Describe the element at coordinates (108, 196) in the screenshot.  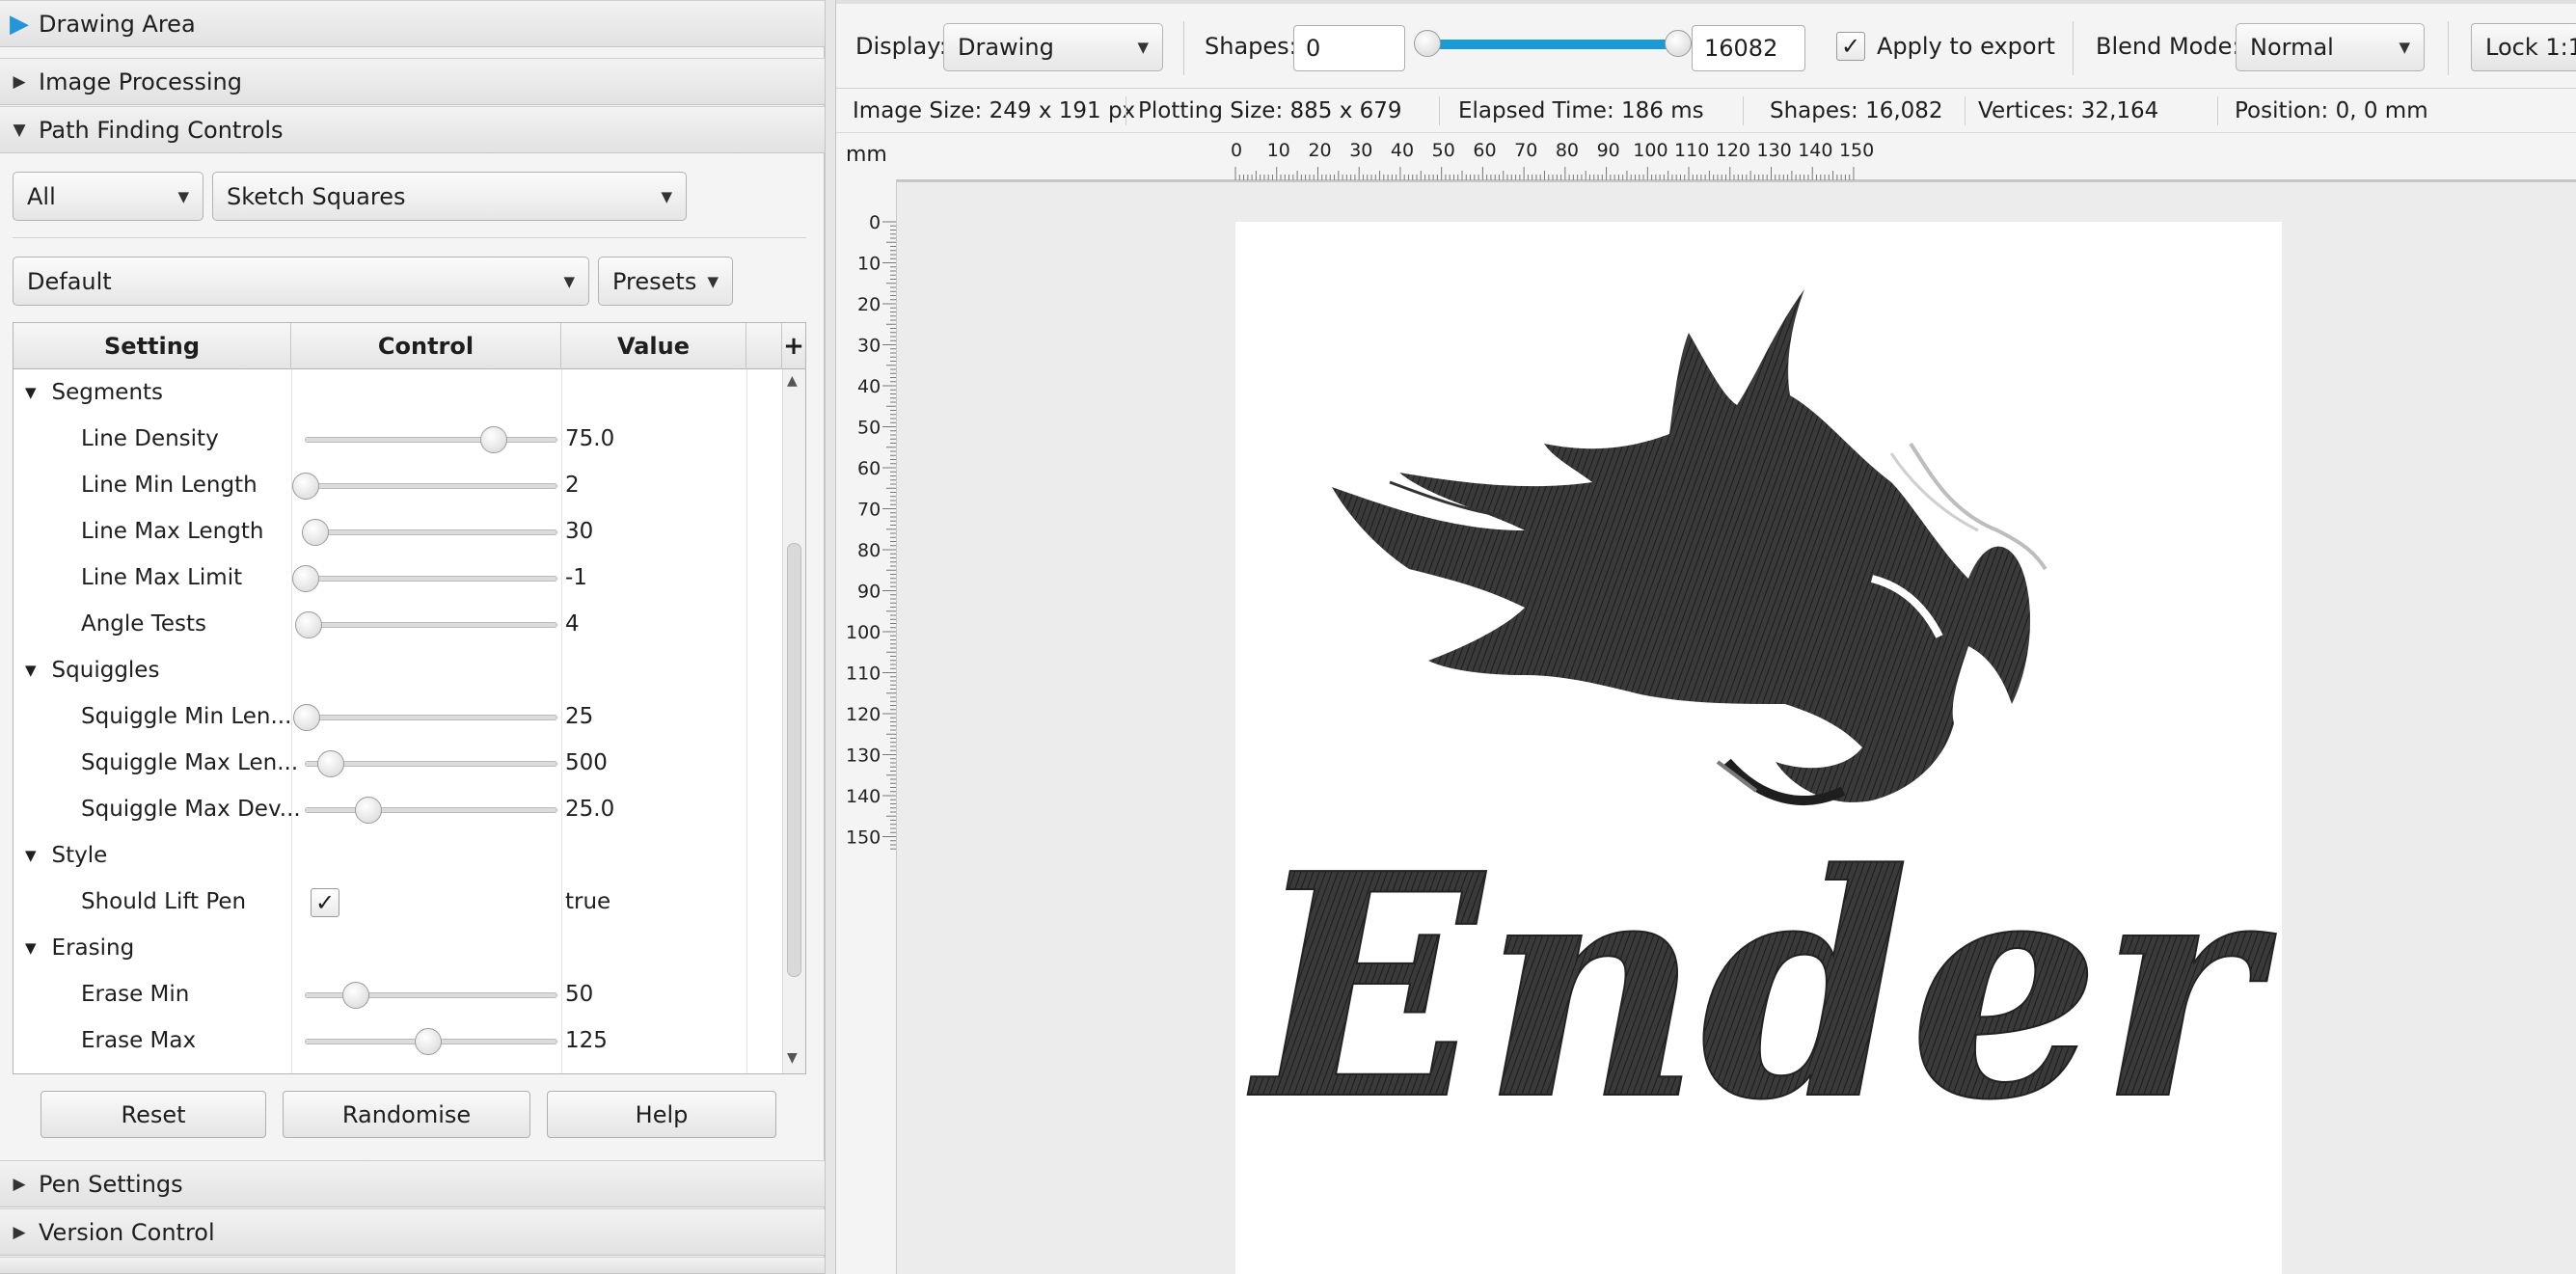
I see `filter-combo: All ▼` at that location.